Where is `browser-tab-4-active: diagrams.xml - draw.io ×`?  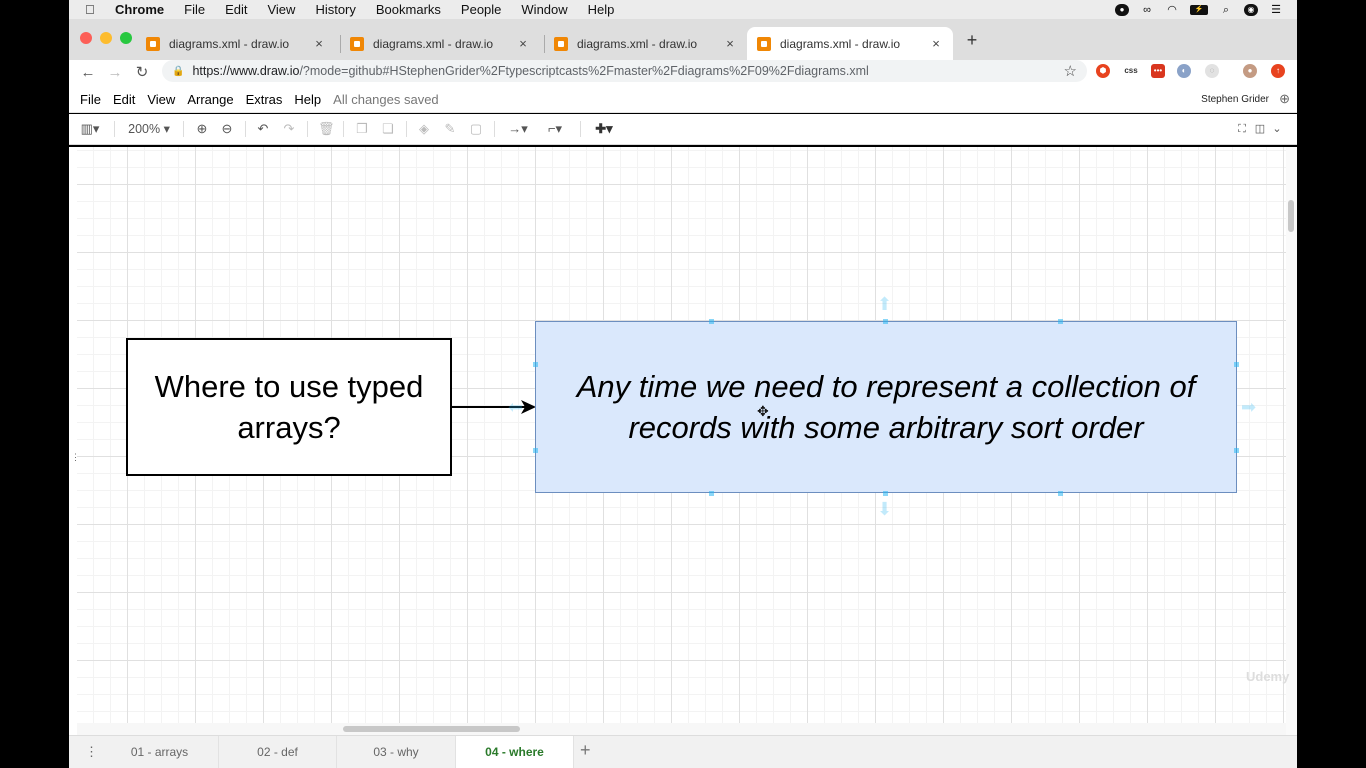 browser-tab-4-active: diagrams.xml - draw.io × is located at coordinates (850, 43).